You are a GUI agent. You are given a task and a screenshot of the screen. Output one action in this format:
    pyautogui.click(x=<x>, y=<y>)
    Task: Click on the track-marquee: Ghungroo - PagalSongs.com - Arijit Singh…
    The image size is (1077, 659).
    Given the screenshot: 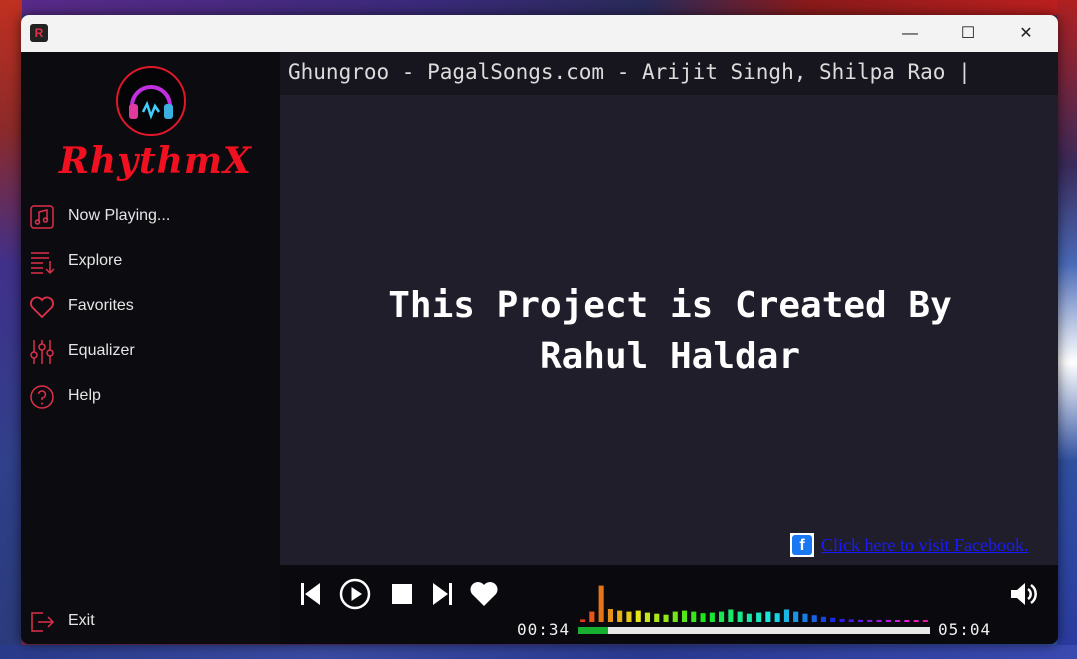 What is the action you would take?
    pyautogui.click(x=669, y=73)
    